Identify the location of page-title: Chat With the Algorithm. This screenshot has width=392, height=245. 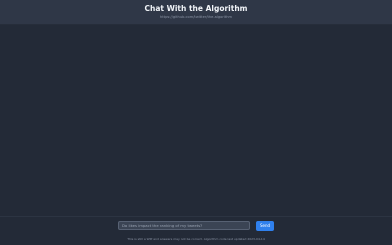
(196, 8).